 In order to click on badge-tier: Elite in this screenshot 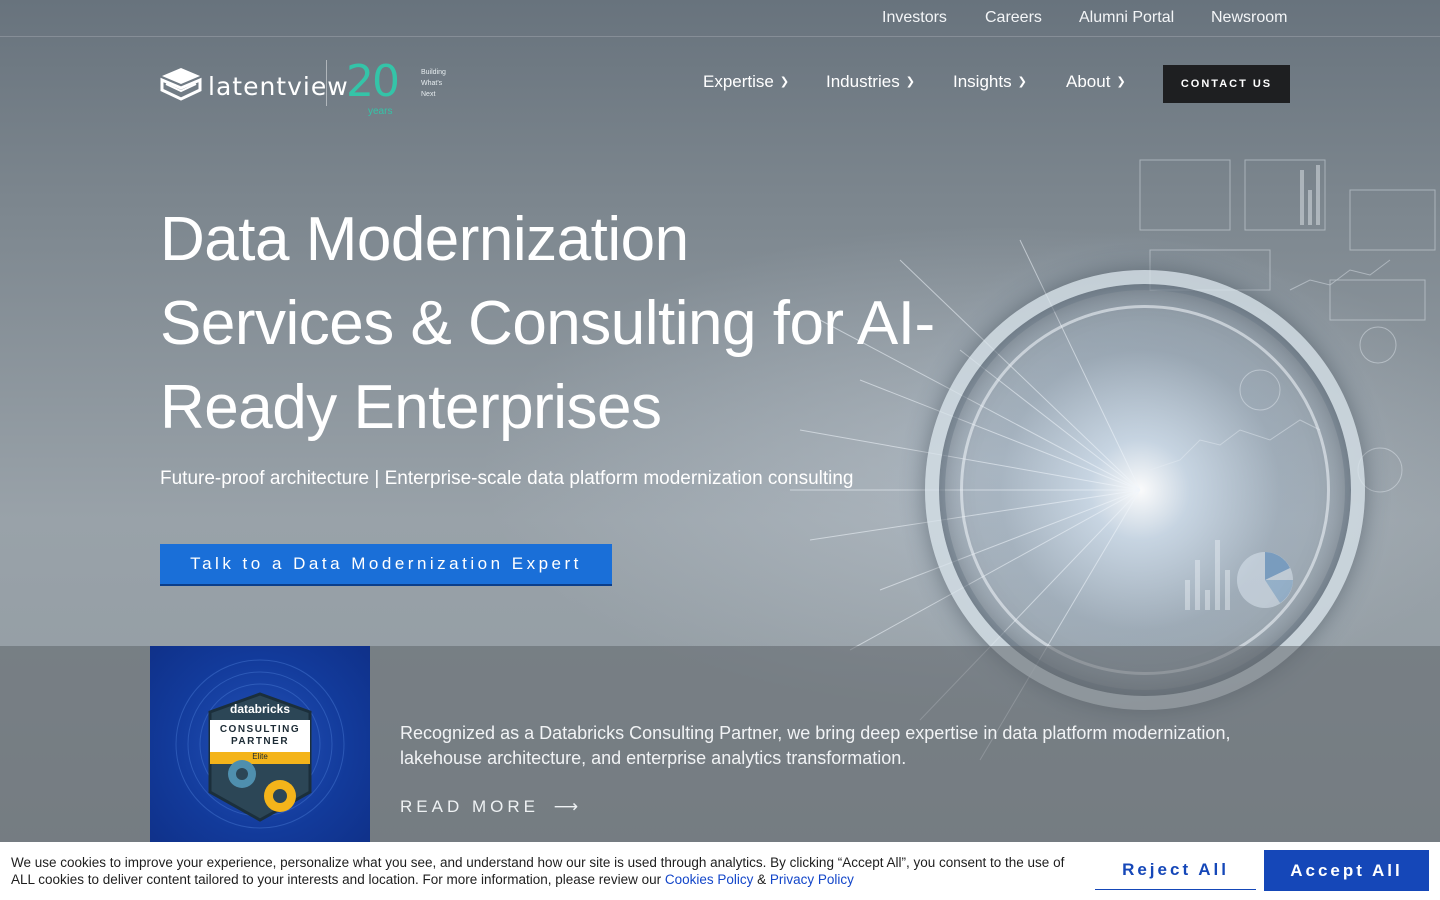, I will do `click(260, 756)`.